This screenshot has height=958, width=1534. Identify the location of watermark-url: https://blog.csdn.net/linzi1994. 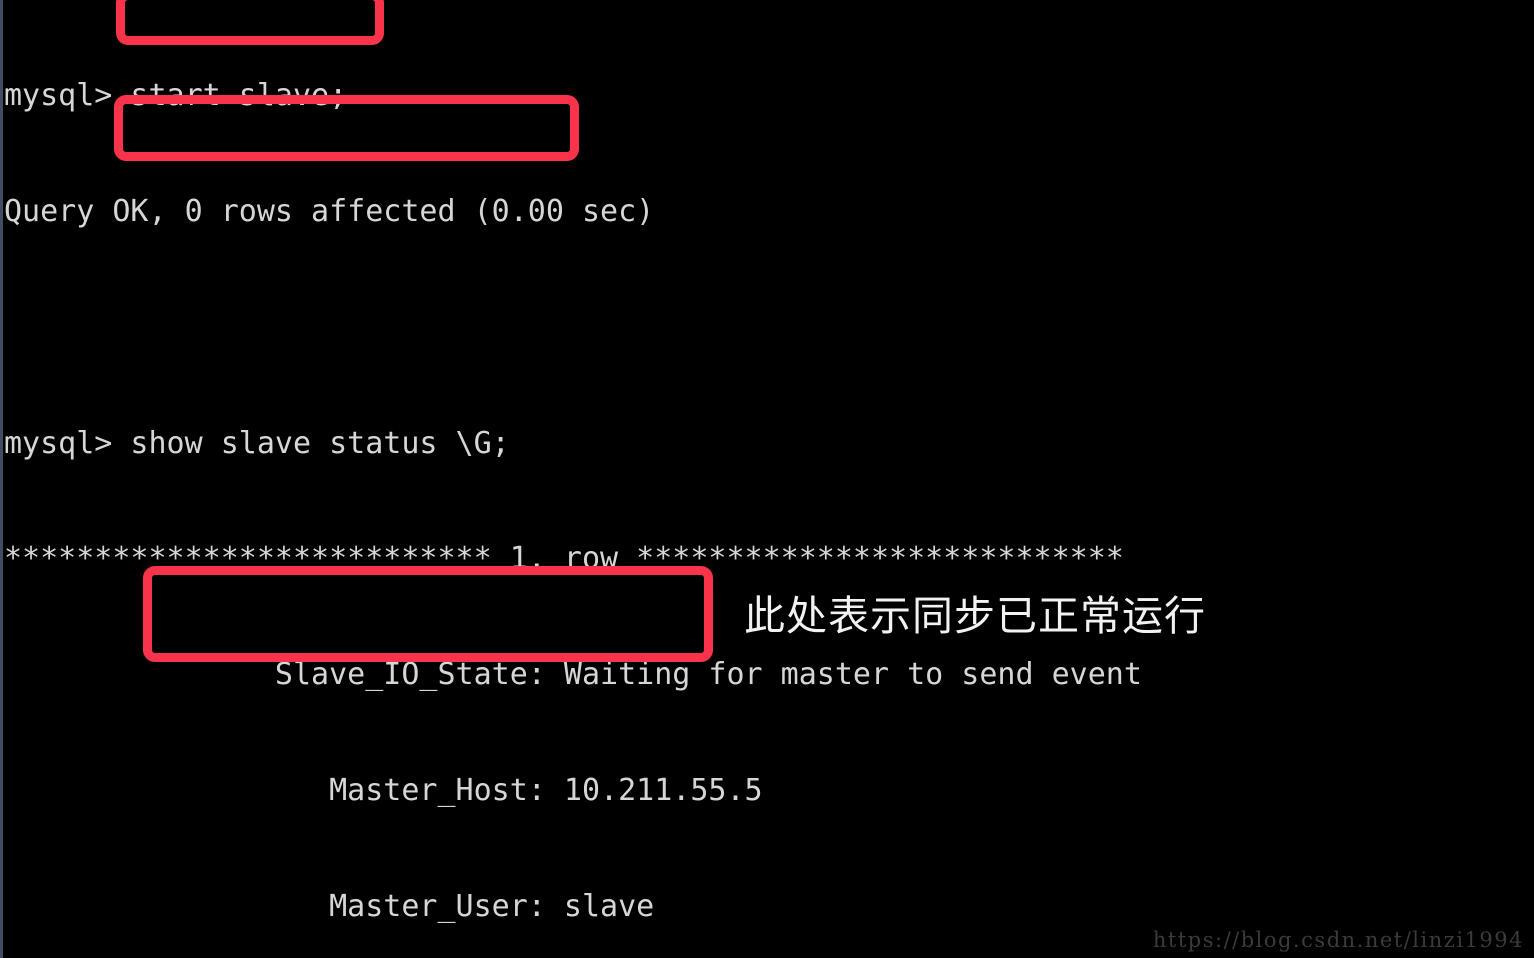
(1338, 940).